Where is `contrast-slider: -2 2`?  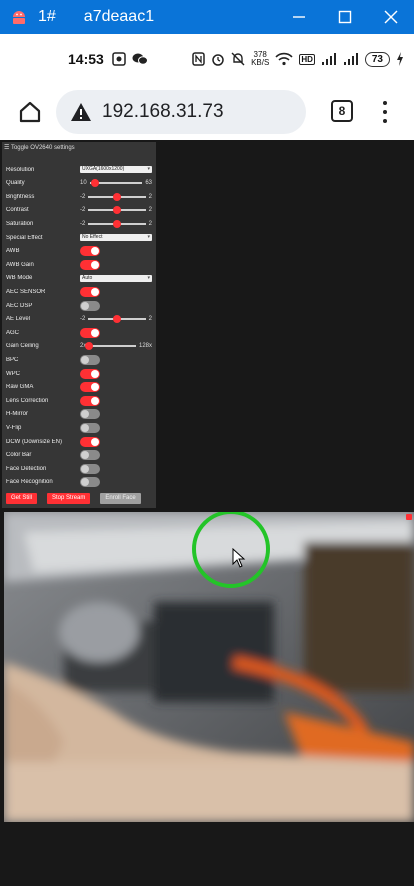 contrast-slider: -2 2 is located at coordinates (116, 210).